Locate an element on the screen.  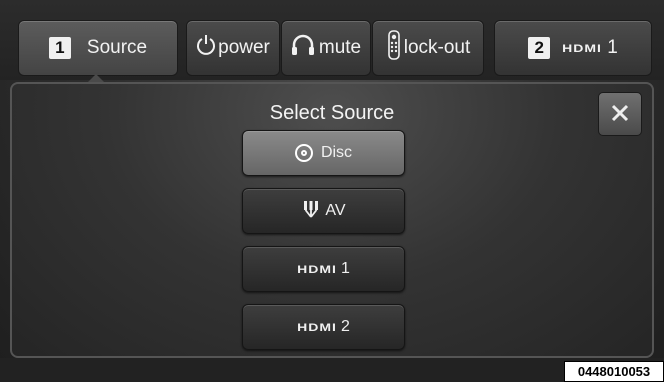
power-button: power is located at coordinates (233, 48).